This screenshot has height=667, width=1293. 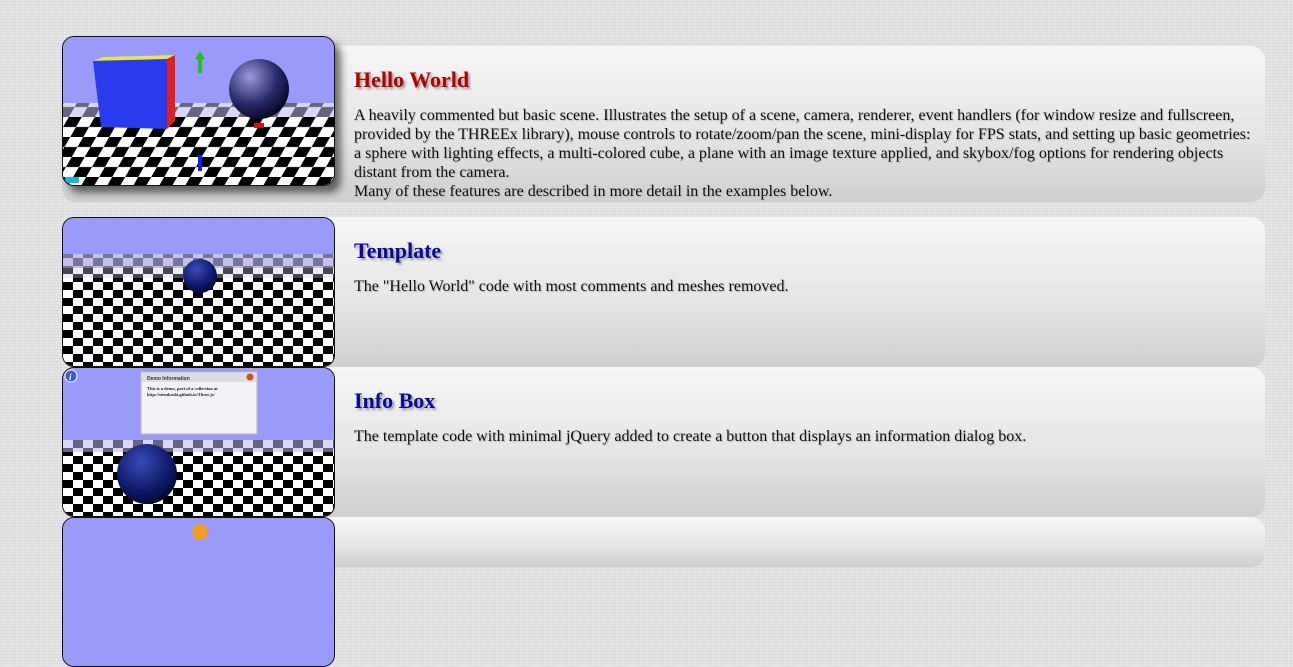 I want to click on dialog-line-1: This is a demo, part of a collection at, so click(x=182, y=388).